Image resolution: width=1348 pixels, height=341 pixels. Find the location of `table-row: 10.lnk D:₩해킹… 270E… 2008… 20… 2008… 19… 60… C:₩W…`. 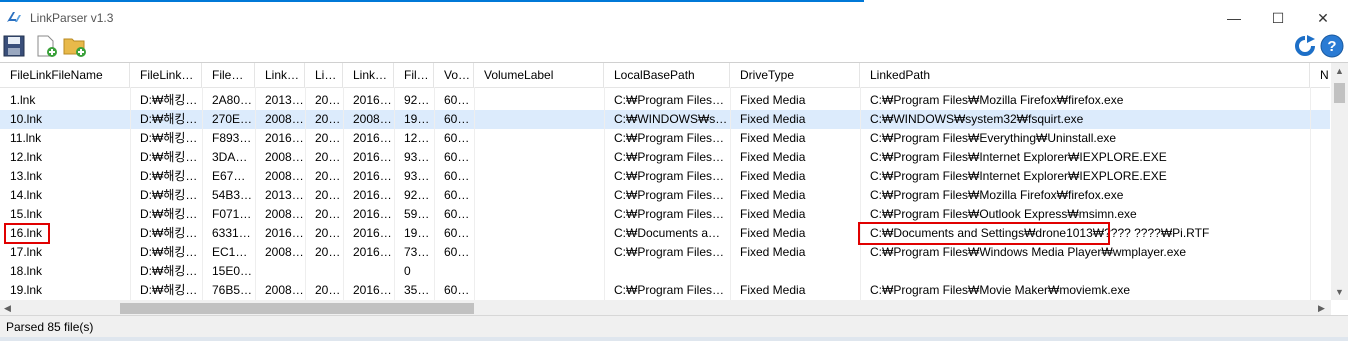

table-row: 10.lnk D:₩해킹… 270E… 2008… 20… 2008… 19… 60… C:₩W… is located at coordinates (665, 119).